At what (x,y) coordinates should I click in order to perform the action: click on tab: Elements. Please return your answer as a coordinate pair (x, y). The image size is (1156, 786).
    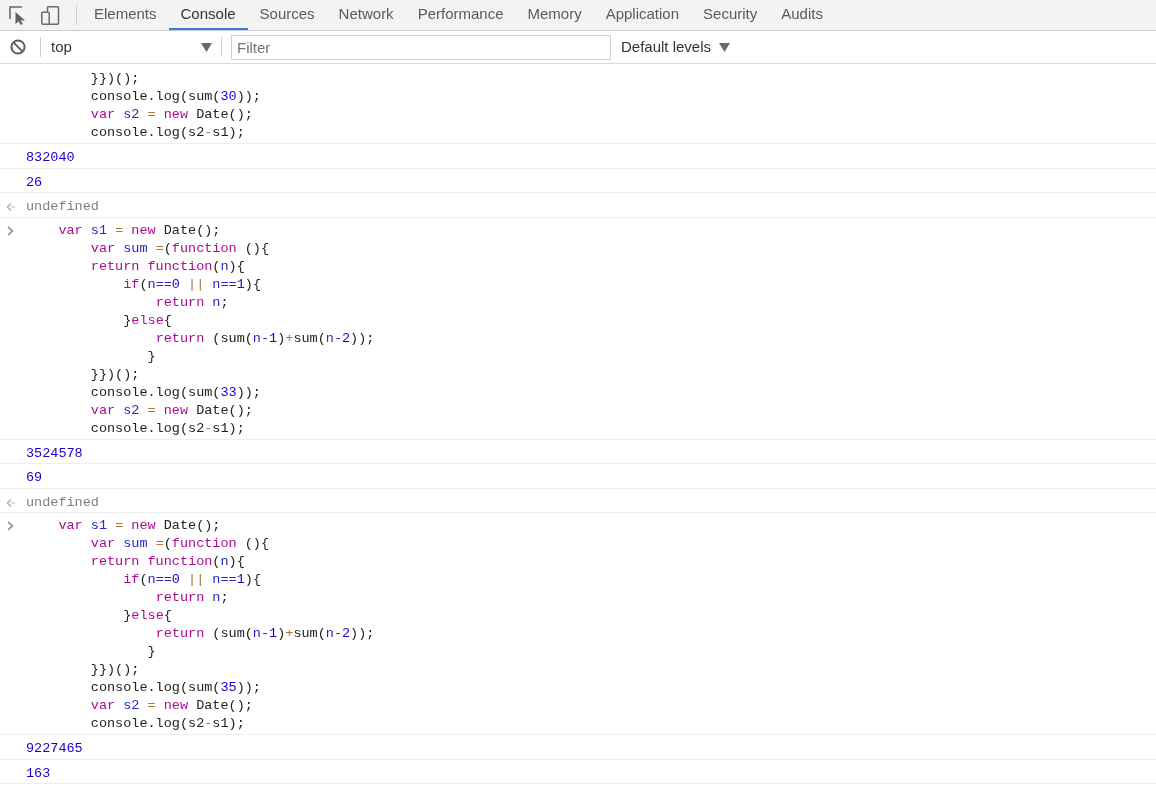
    Looking at the image, I should click on (125, 15).